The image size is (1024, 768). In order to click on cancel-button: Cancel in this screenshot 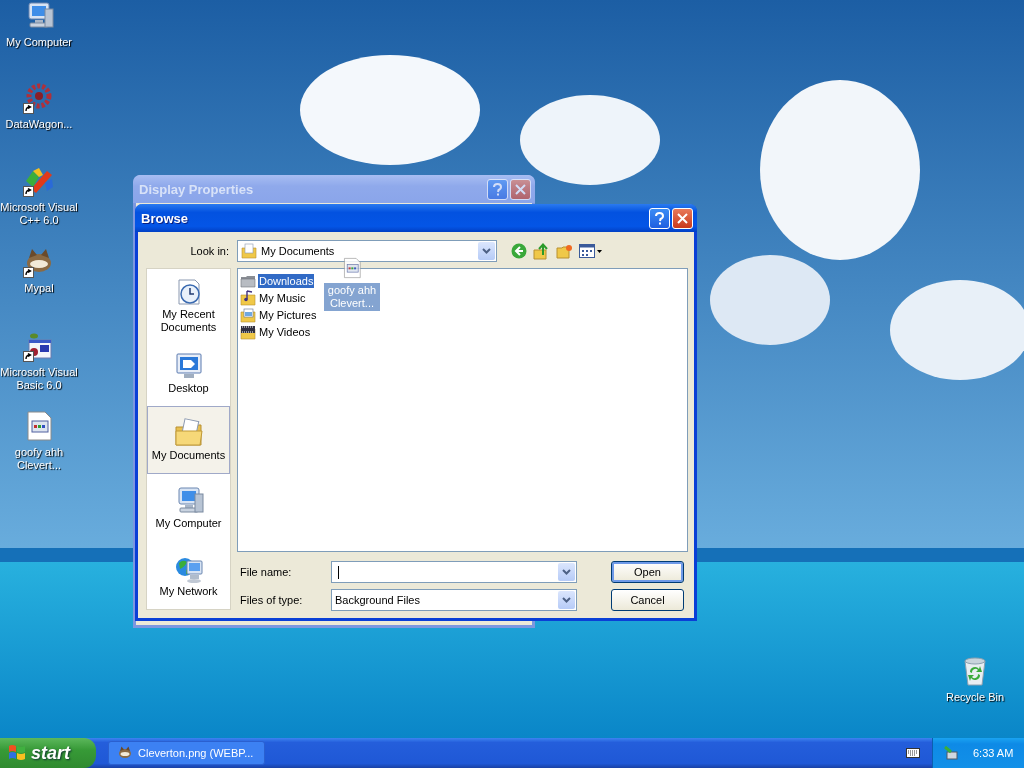, I will do `click(647, 600)`.